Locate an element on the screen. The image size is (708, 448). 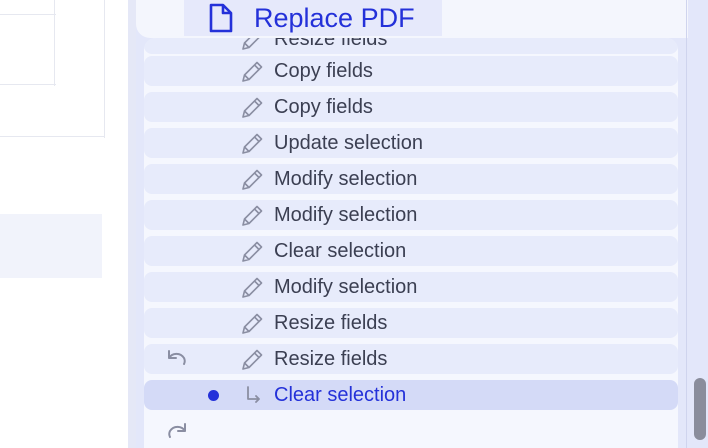
history-item-label: Update selection is located at coordinates (348, 142).